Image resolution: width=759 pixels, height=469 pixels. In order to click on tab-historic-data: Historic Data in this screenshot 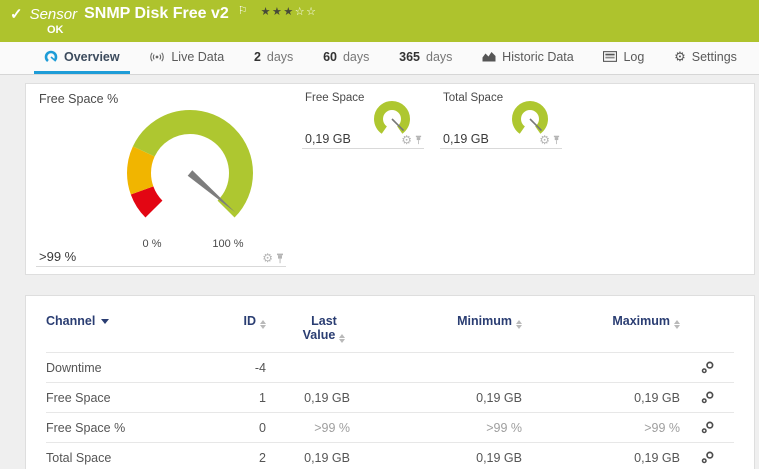, I will do `click(528, 58)`.